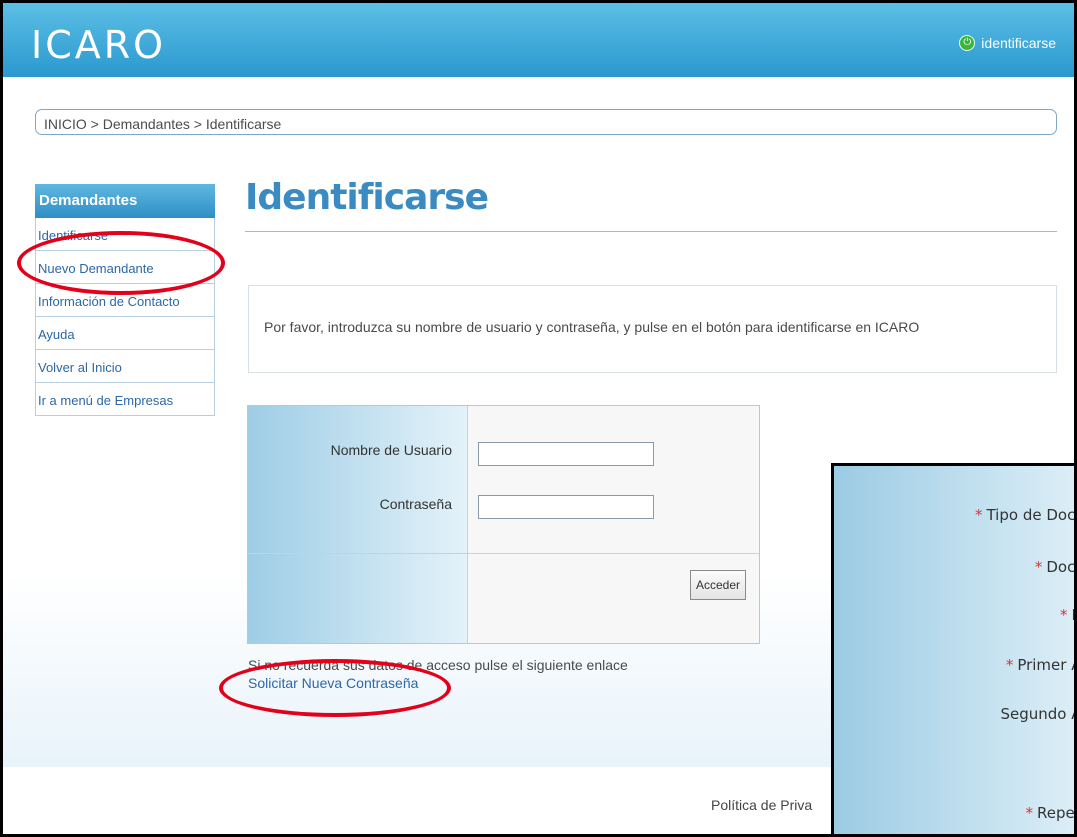  What do you see at coordinates (125, 399) in the screenshot?
I see `sidebar-item-menu-empresas: Ir a menú de Empresas` at bounding box center [125, 399].